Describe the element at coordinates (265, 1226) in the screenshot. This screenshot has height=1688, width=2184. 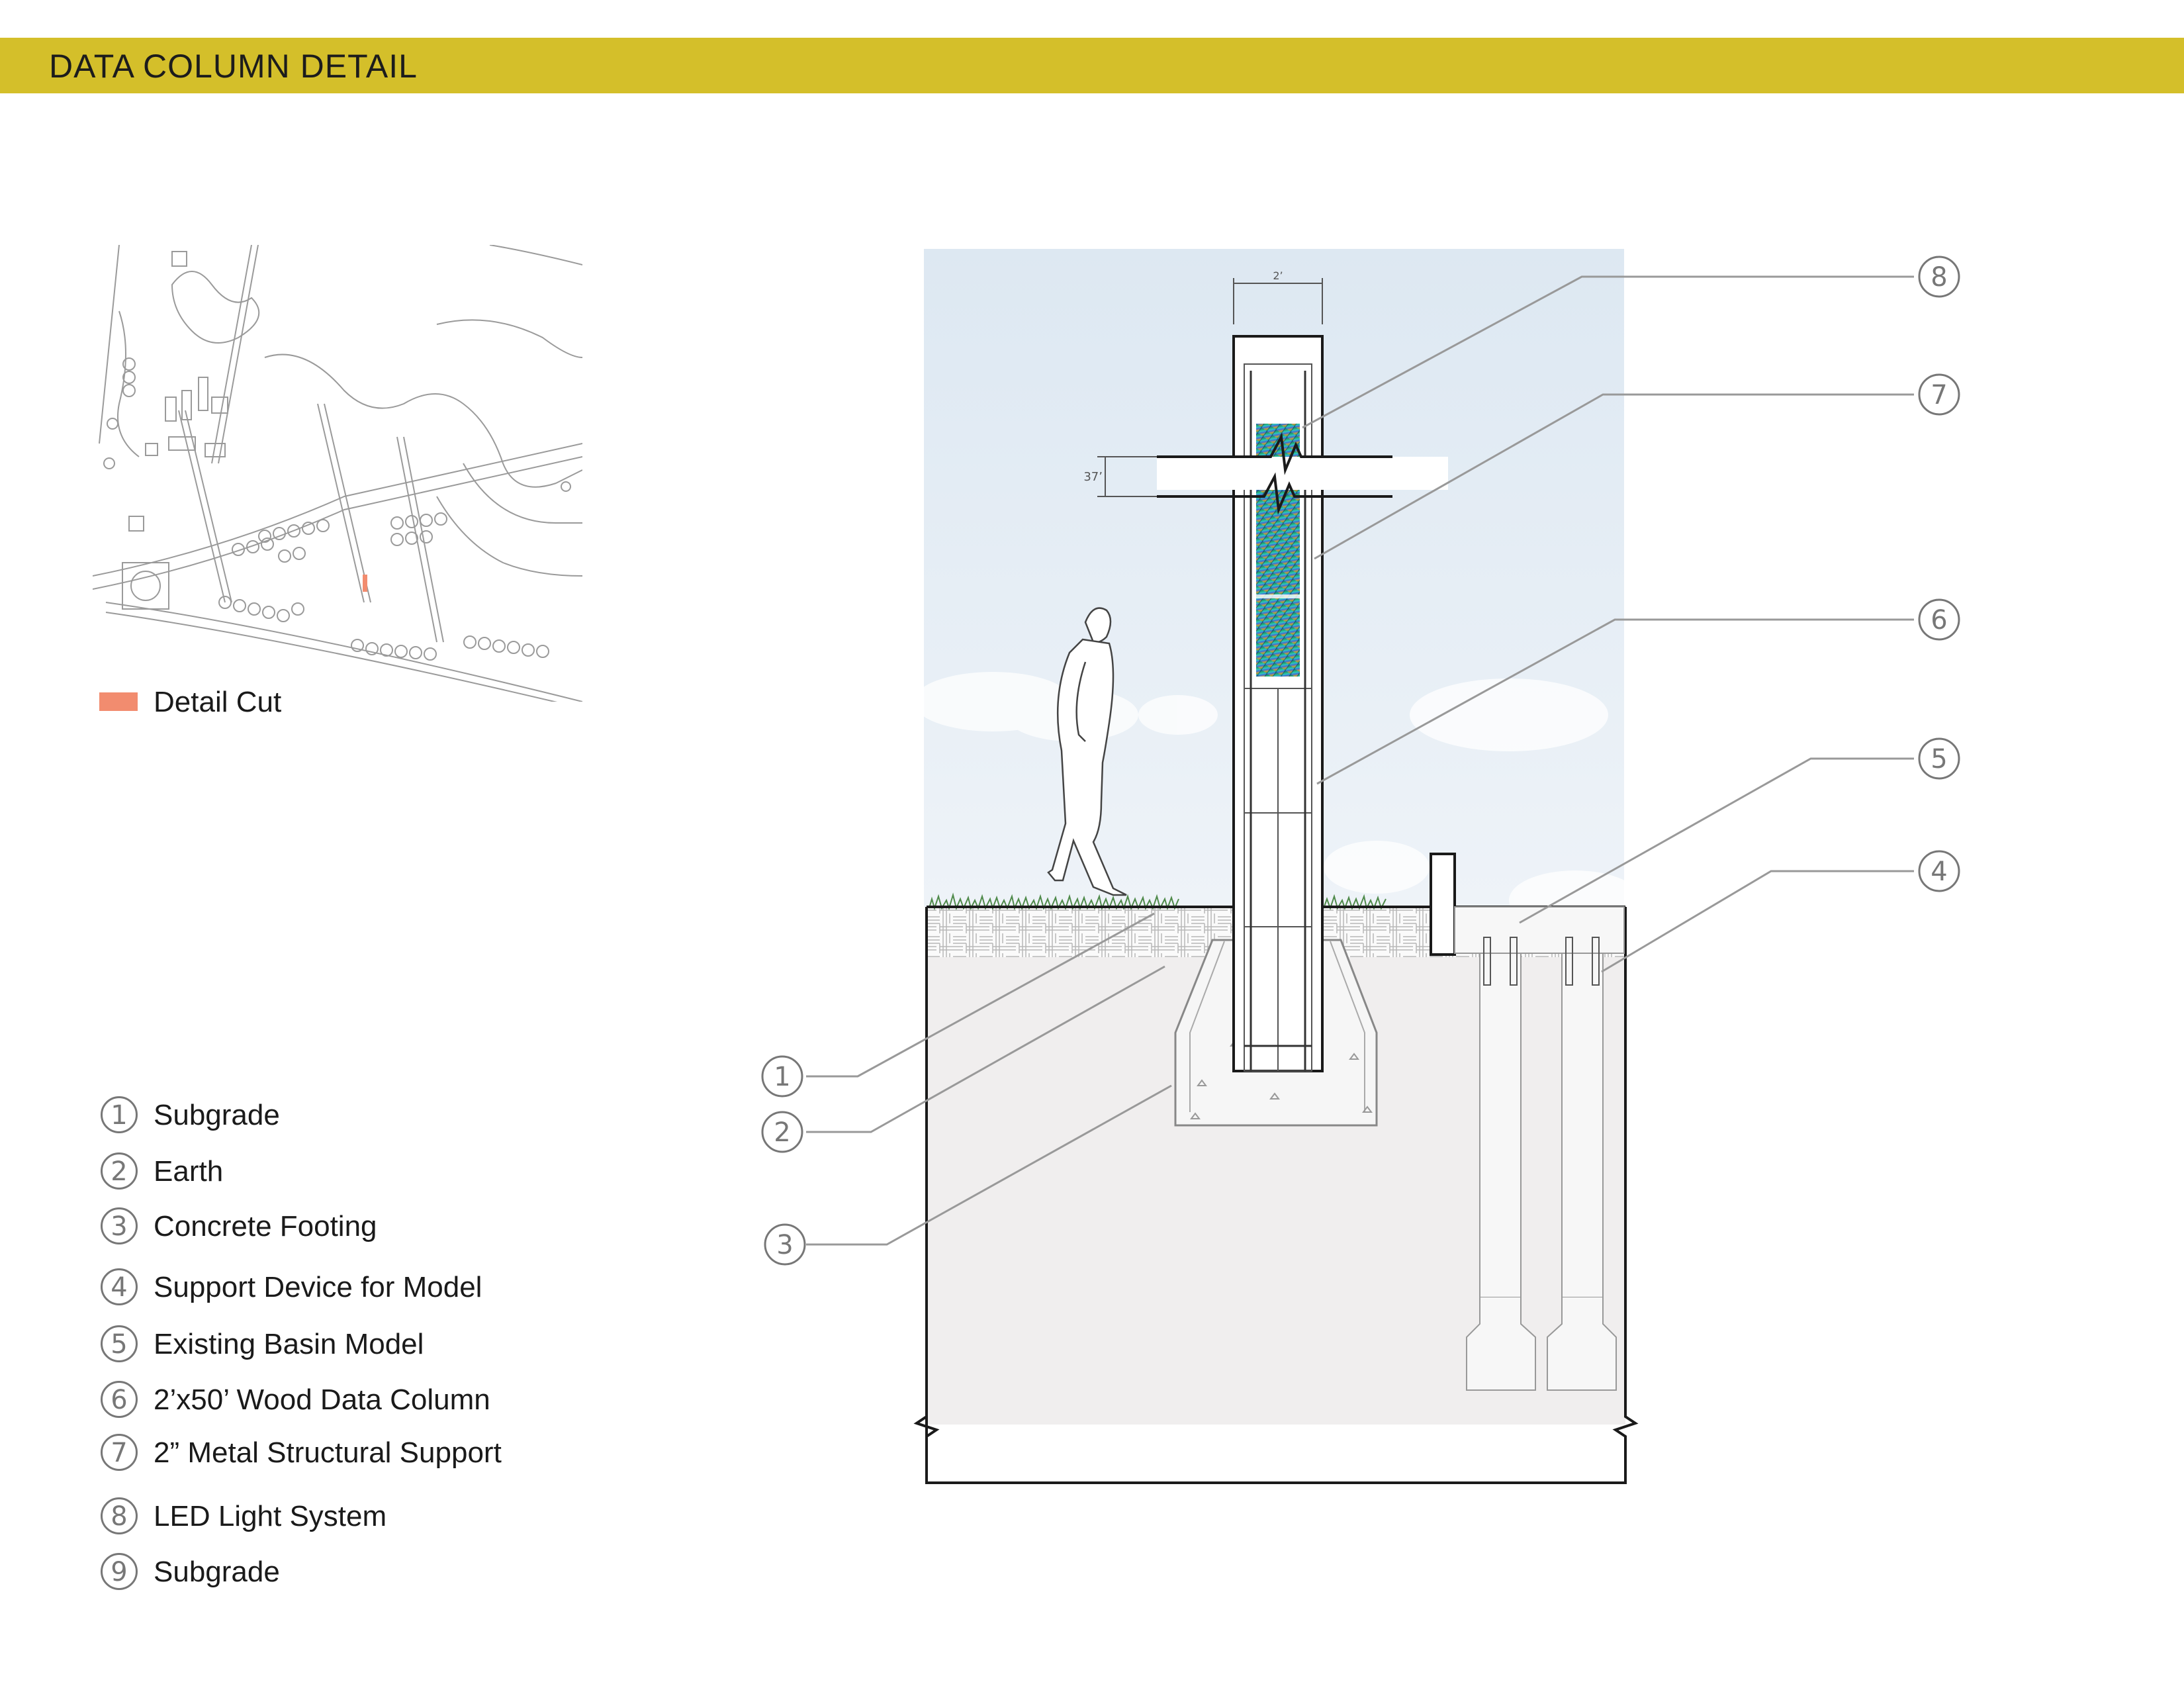
I see `legend-label: Concrete Footing` at that location.